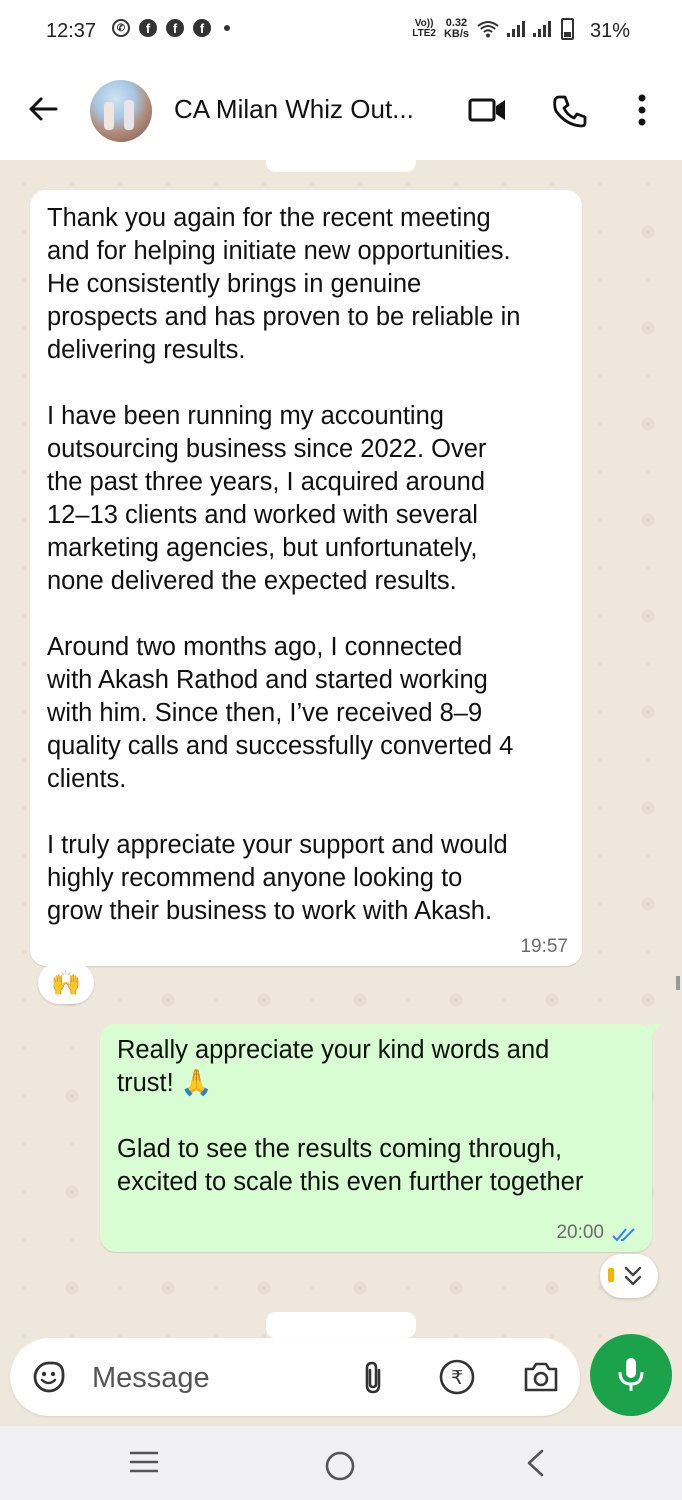  Describe the element at coordinates (43, 109) in the screenshot. I see `back-arrow-icon` at that location.